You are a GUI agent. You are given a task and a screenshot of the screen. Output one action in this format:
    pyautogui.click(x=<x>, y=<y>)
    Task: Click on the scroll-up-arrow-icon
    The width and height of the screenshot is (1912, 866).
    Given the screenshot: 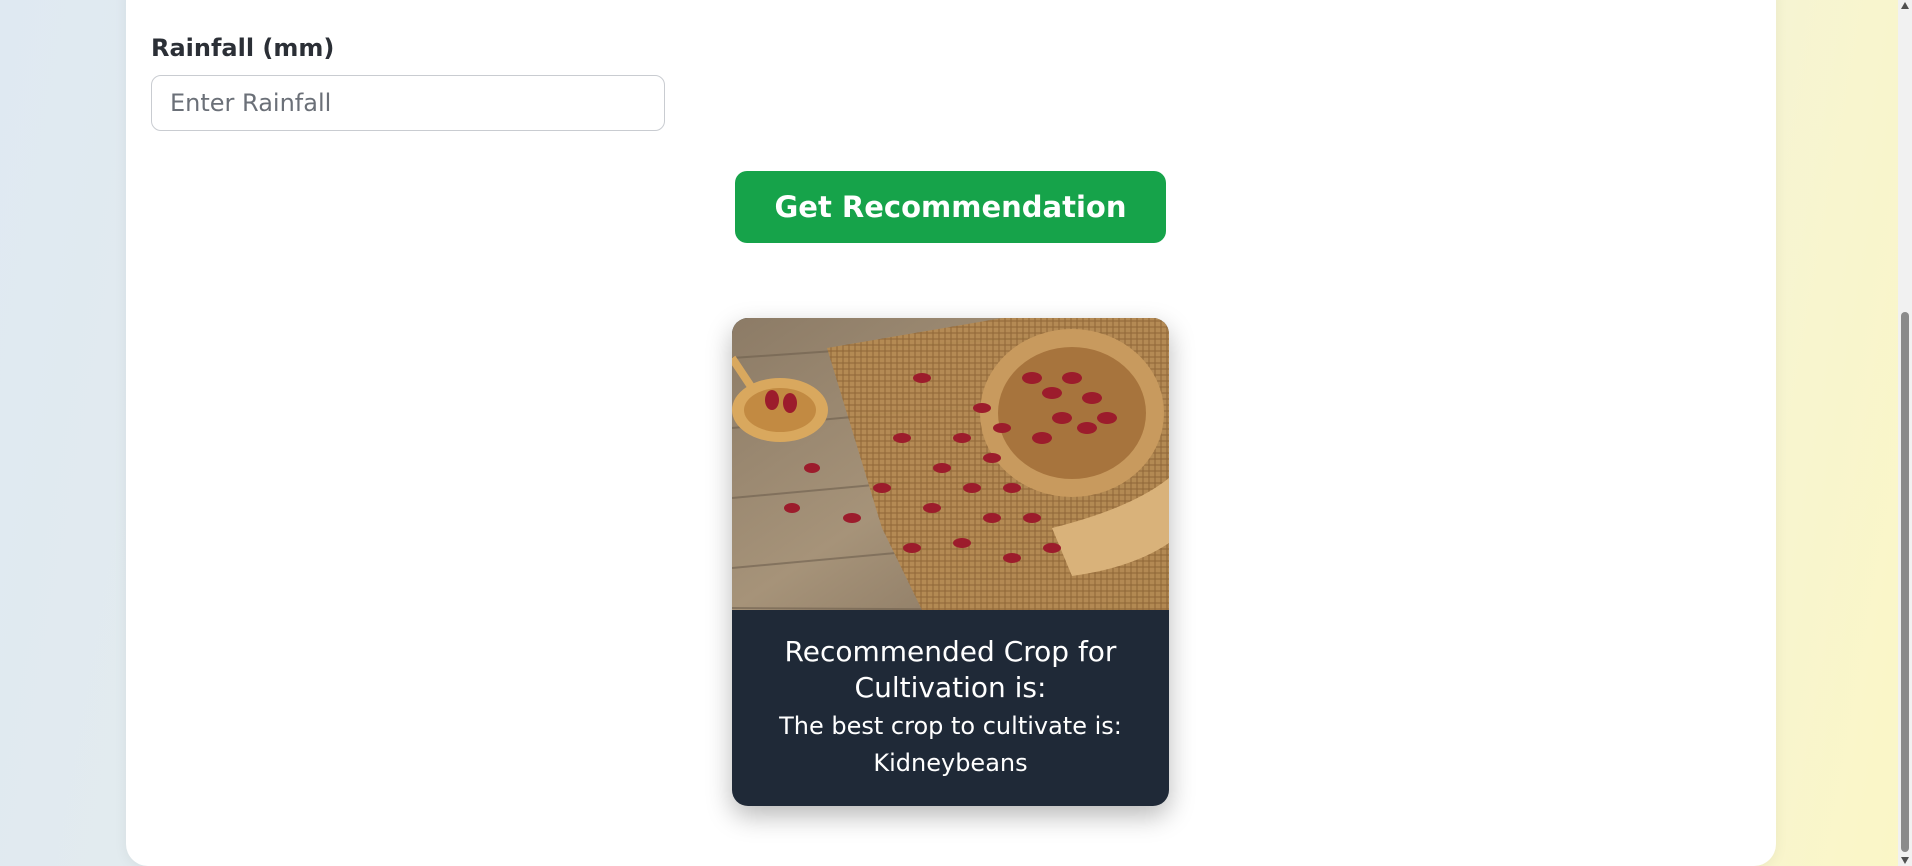 What is the action you would take?
    pyautogui.click(x=1905, y=5)
    